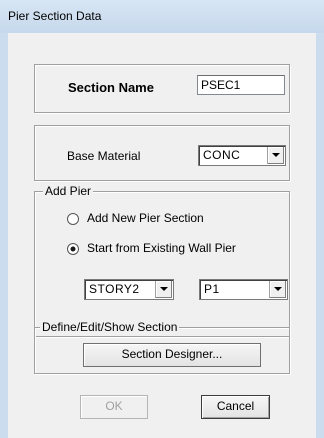 Image resolution: width=324 pixels, height=438 pixels. Describe the element at coordinates (162, 88) in the screenshot. I see `section-name-group: Section Name PSEC1` at that location.